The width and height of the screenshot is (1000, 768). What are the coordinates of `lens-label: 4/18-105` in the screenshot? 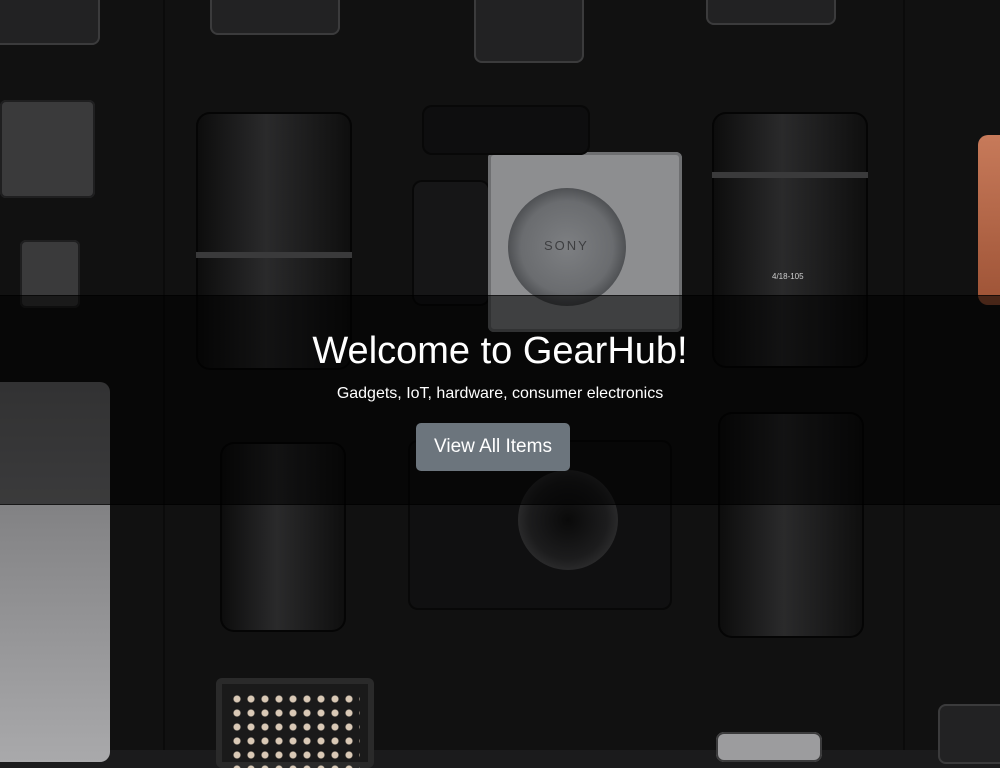 It's located at (788, 276).